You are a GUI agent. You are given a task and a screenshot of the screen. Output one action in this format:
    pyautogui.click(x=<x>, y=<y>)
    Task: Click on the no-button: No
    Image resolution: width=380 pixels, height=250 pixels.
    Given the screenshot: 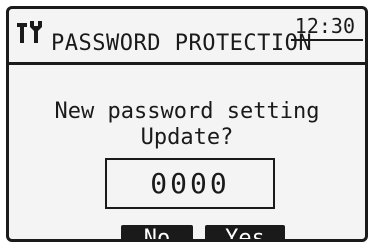 What is the action you would take?
    pyautogui.click(x=157, y=232)
    